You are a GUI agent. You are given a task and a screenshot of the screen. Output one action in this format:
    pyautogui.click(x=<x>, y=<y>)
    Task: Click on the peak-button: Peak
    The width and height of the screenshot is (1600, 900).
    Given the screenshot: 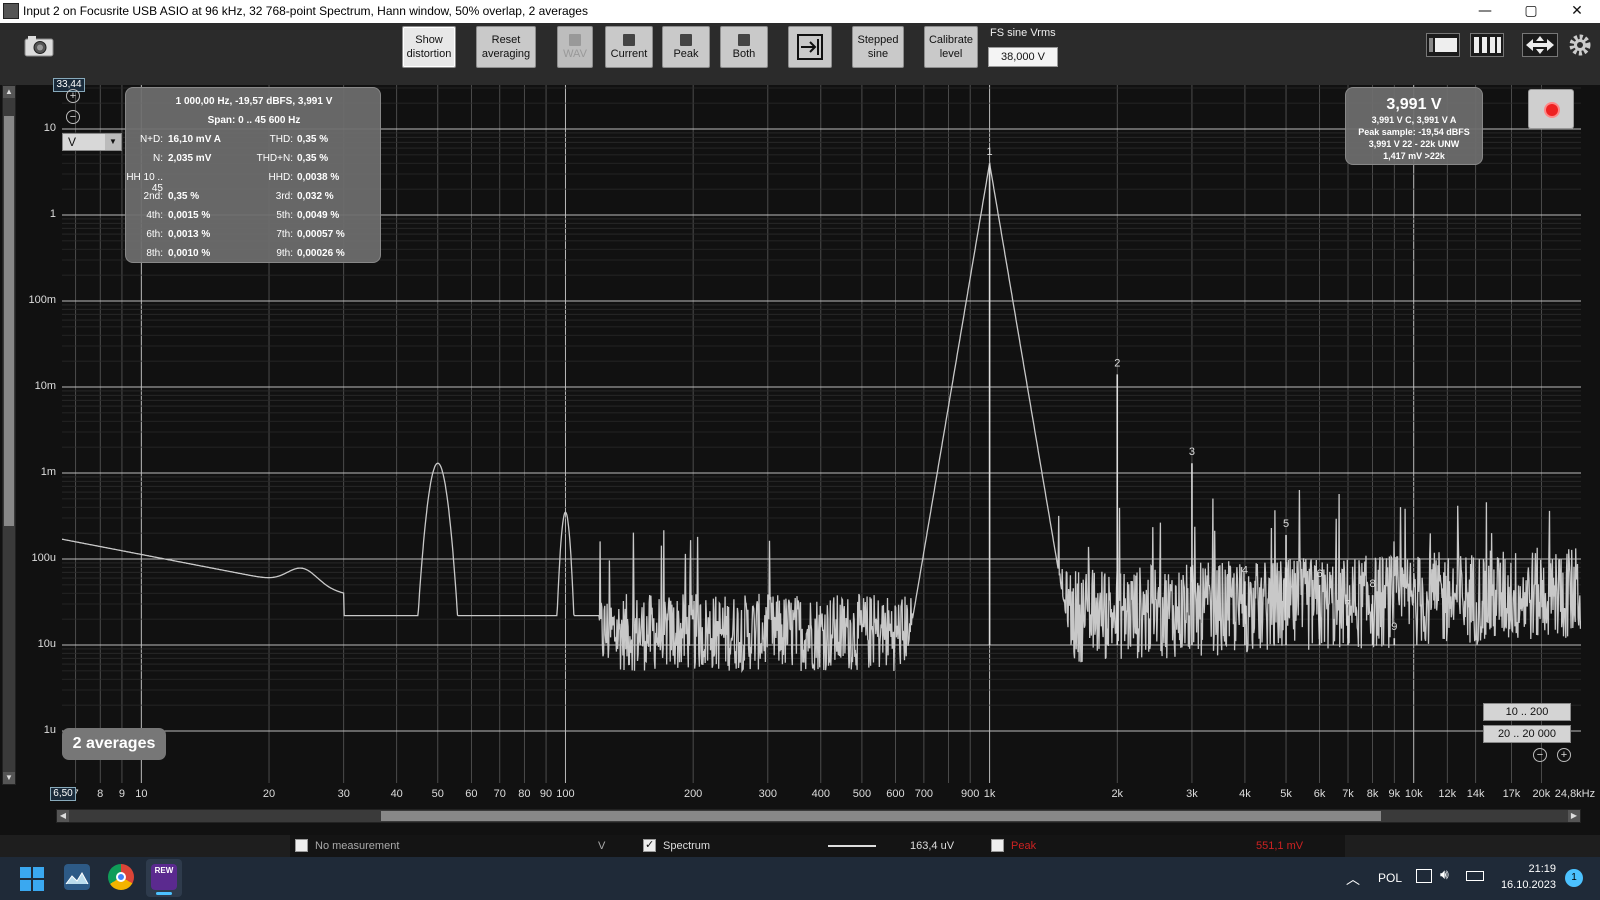 What is the action you would take?
    pyautogui.click(x=686, y=47)
    